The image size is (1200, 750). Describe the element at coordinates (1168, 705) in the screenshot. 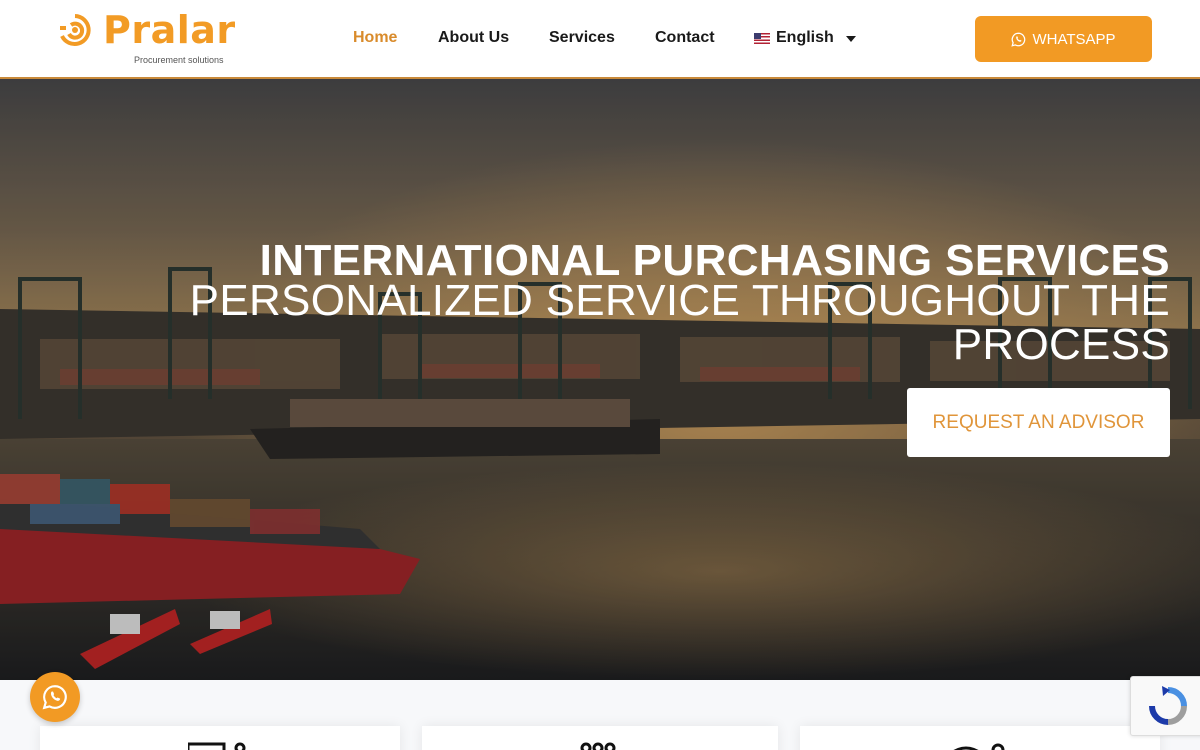

I see `recaptcha-icon` at that location.